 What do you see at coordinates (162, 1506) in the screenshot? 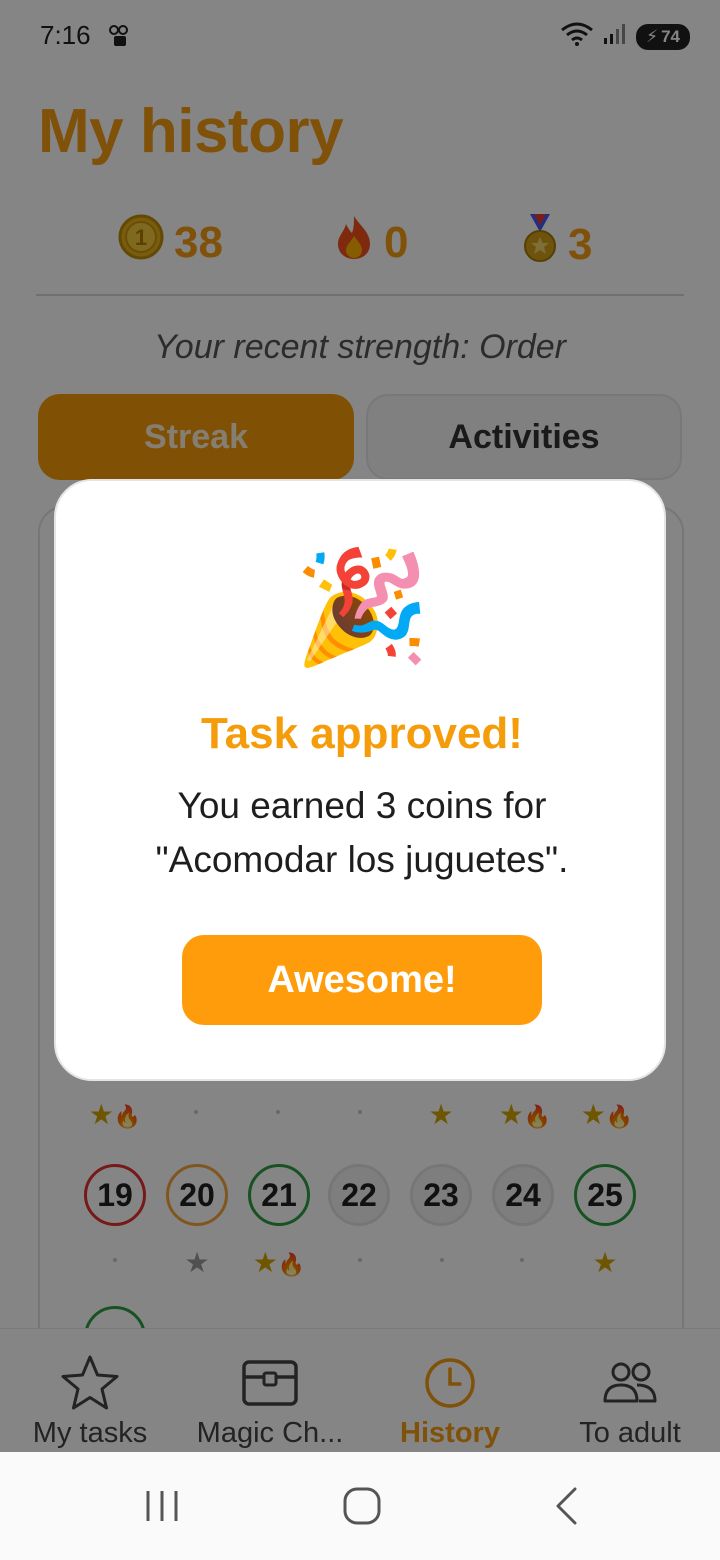
I see `recent-apps-icon` at bounding box center [162, 1506].